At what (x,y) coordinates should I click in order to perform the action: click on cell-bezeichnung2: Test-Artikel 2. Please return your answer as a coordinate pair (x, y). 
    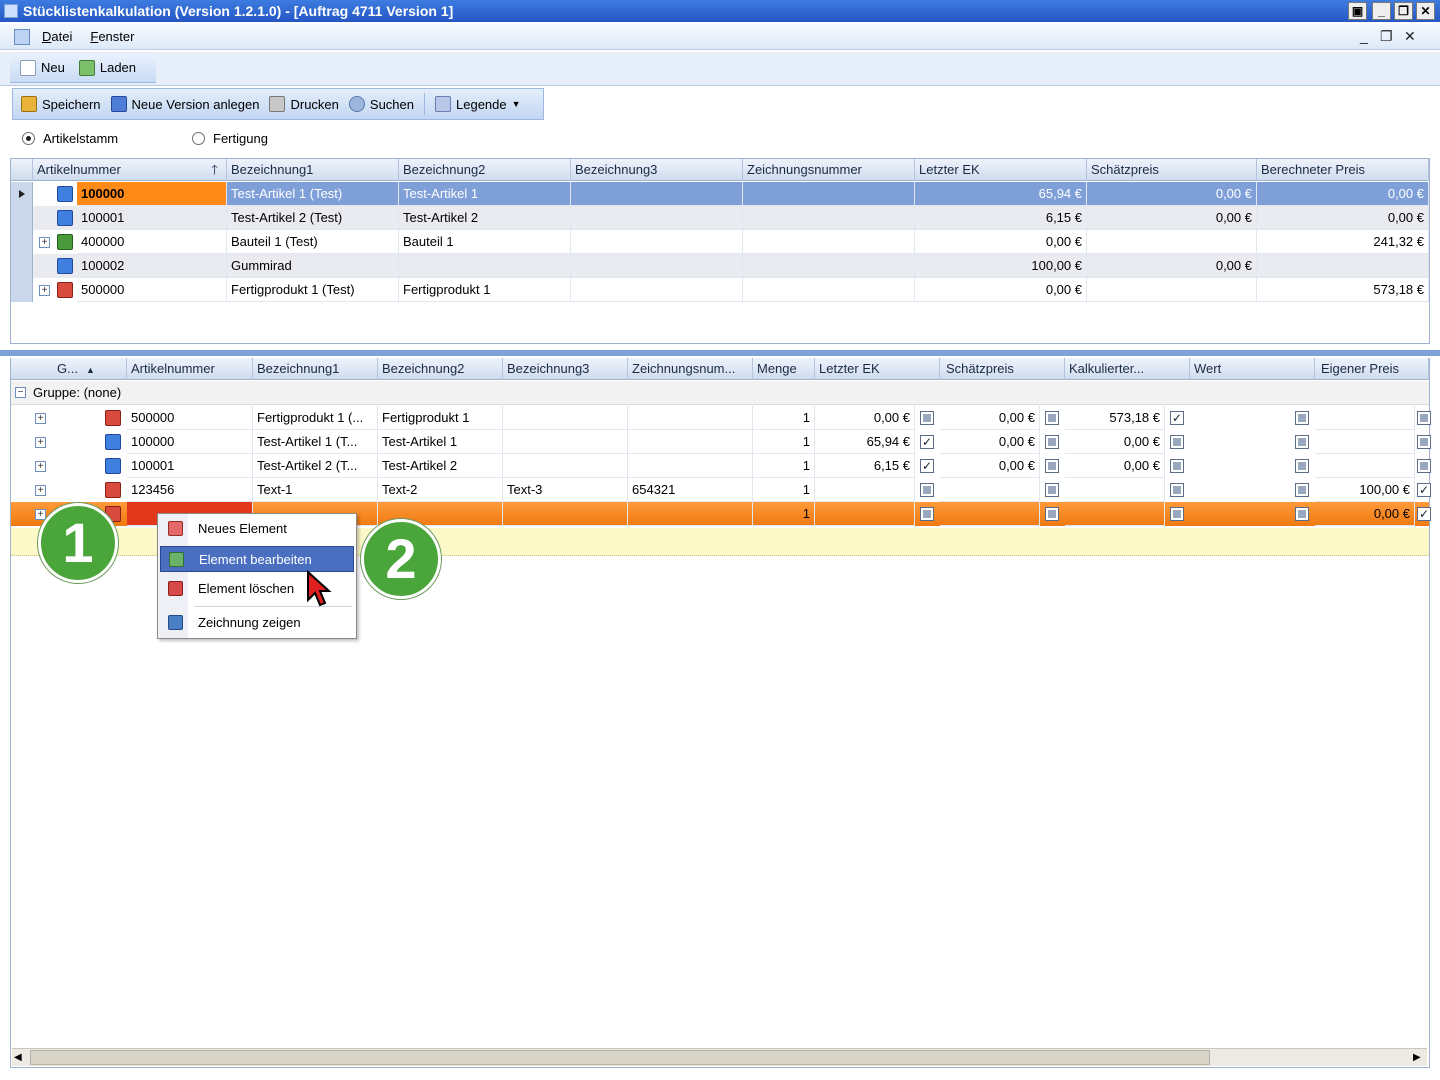
    Looking at the image, I should click on (440, 466).